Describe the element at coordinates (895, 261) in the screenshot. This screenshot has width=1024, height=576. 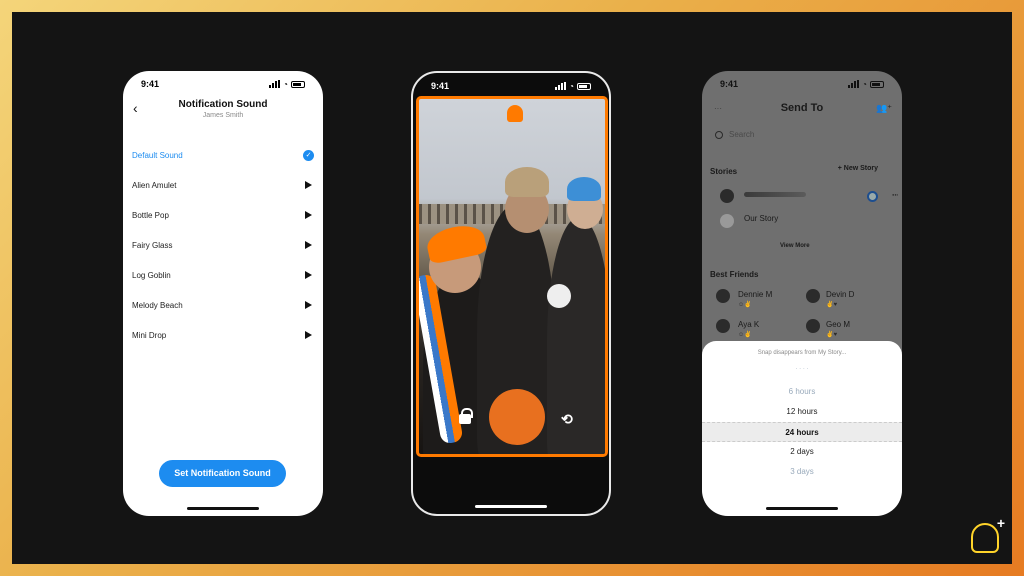
I see `alphabet-index: ●●●●●●●●●●●●●●●●●●●●` at that location.